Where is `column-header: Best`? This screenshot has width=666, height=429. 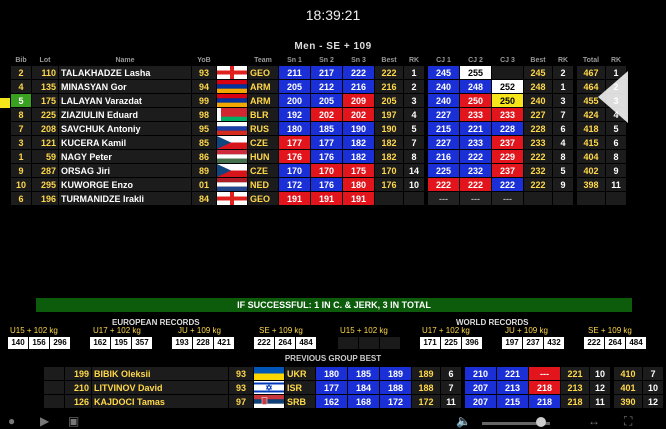
column-header: Best is located at coordinates (389, 60).